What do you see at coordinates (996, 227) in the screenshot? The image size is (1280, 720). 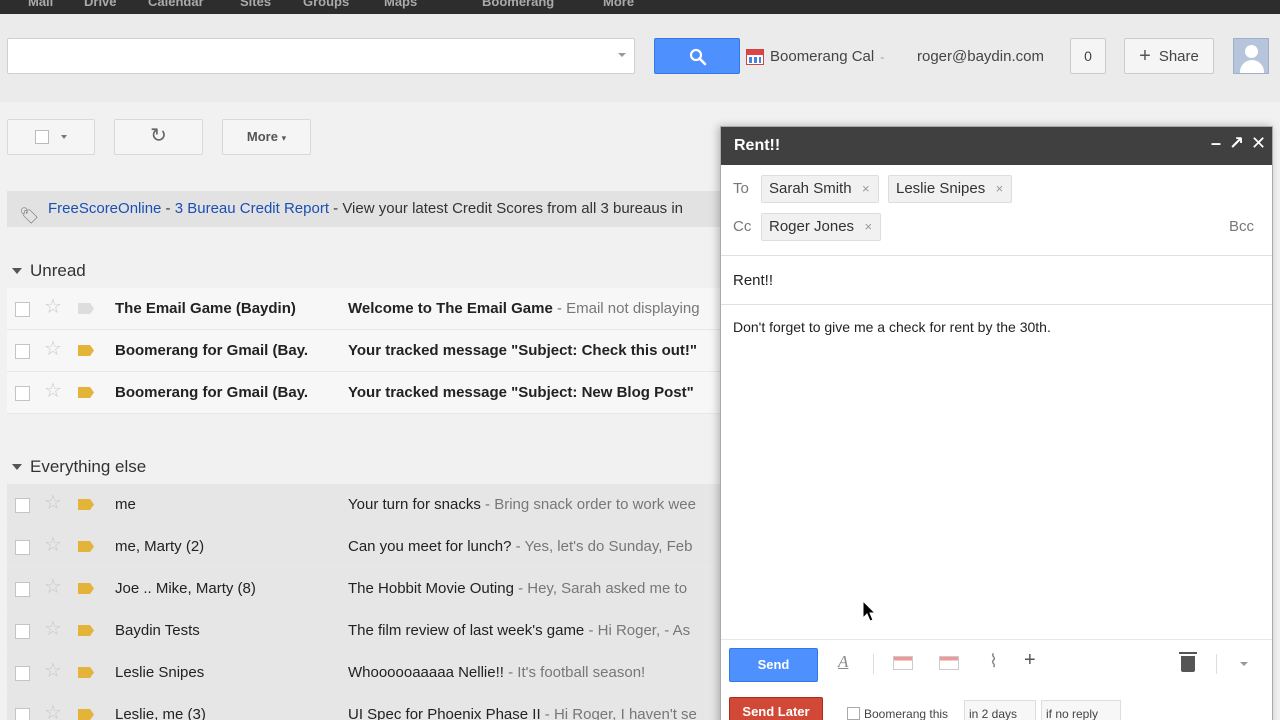 I see `cc-field: Cc Roger Jones × Bcc` at bounding box center [996, 227].